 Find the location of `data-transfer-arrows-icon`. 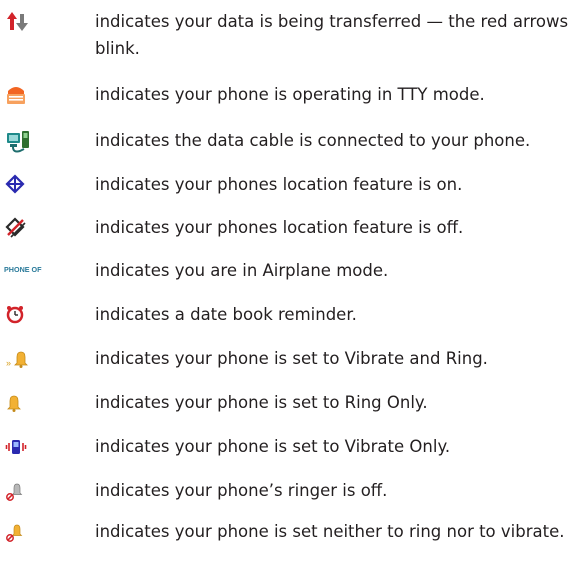

data-transfer-arrows-icon is located at coordinates (23, 23).